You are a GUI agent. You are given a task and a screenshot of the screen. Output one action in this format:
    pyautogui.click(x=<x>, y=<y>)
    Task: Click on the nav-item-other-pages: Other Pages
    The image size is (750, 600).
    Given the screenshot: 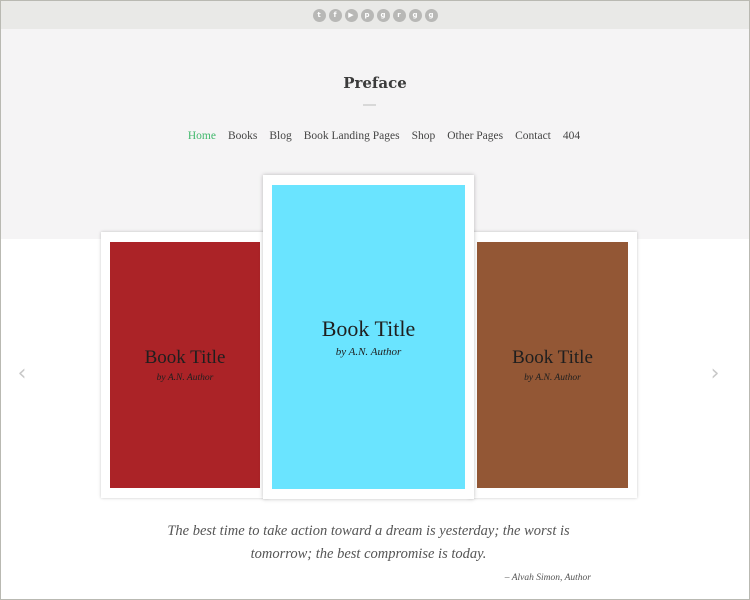 What is the action you would take?
    pyautogui.click(x=475, y=136)
    